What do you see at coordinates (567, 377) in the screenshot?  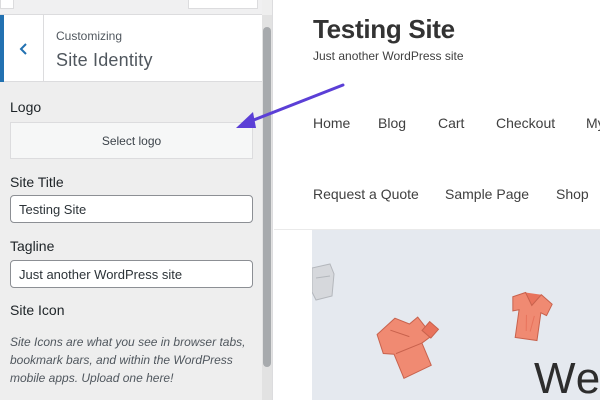 I see `hero-heading: We` at bounding box center [567, 377].